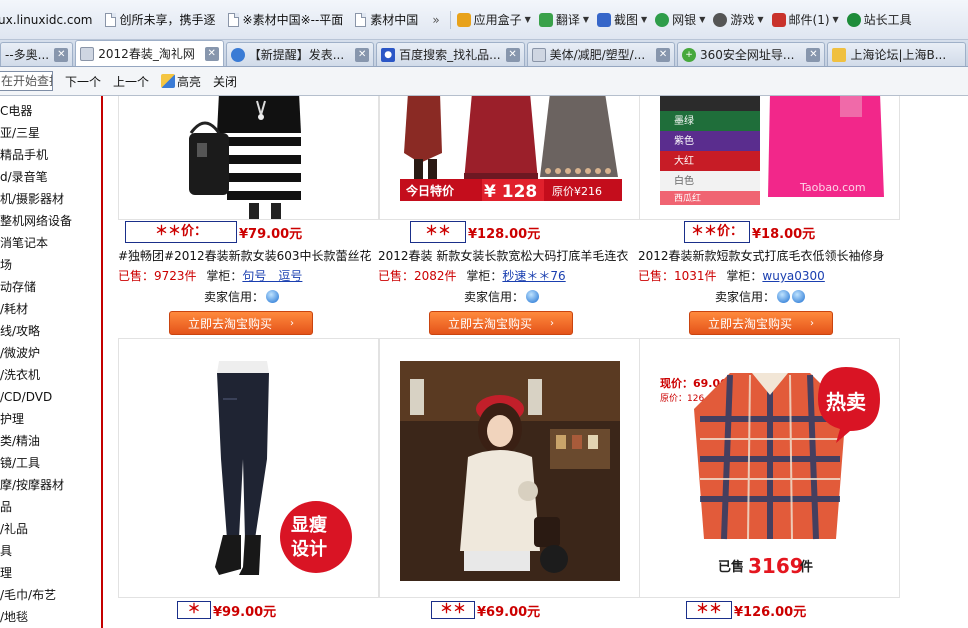 The height and width of the screenshot is (628, 968). I want to click on tool-screenshot: 截图 ▼, so click(622, 20).